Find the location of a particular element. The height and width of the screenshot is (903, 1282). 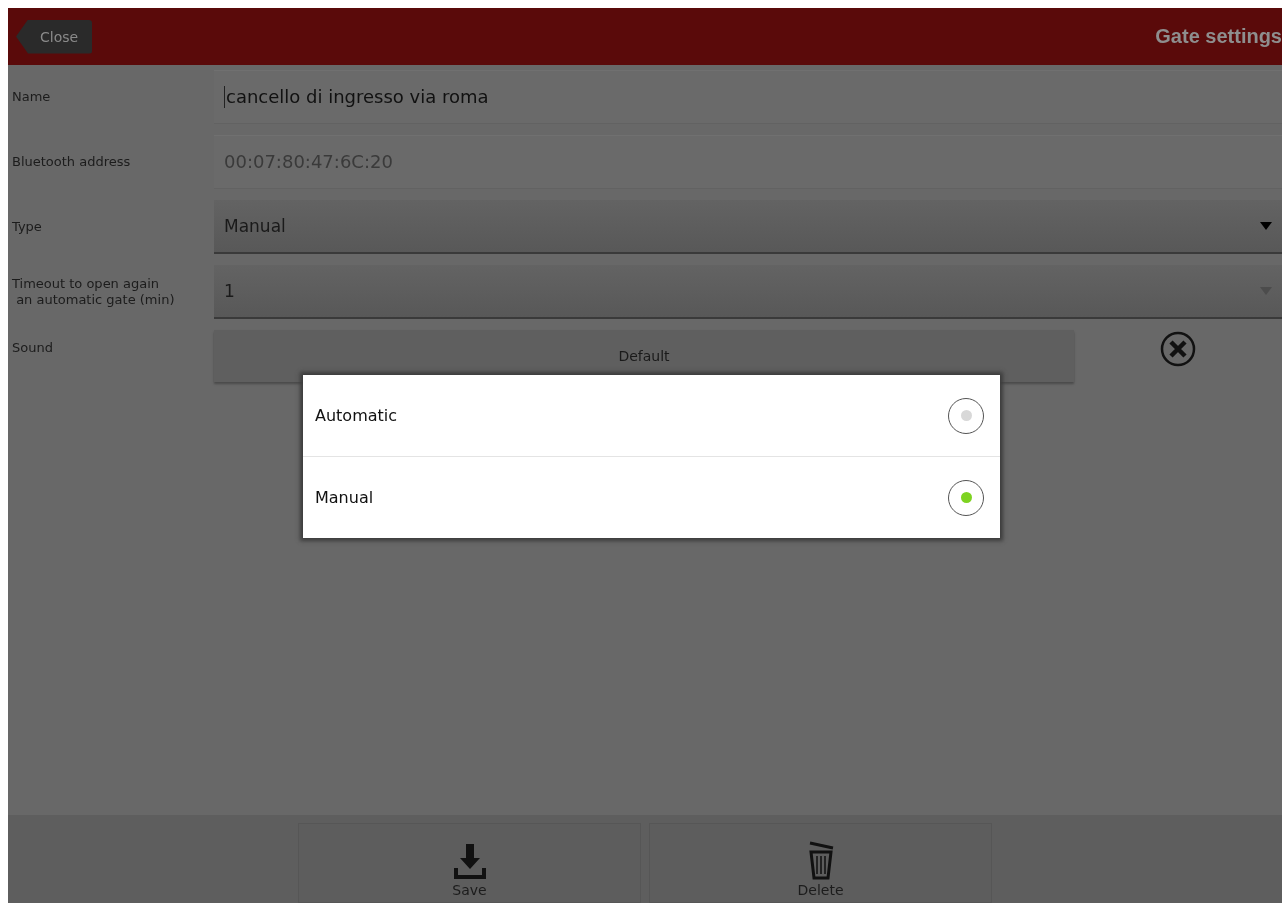

dialog-option: Manual is located at coordinates (651, 497).